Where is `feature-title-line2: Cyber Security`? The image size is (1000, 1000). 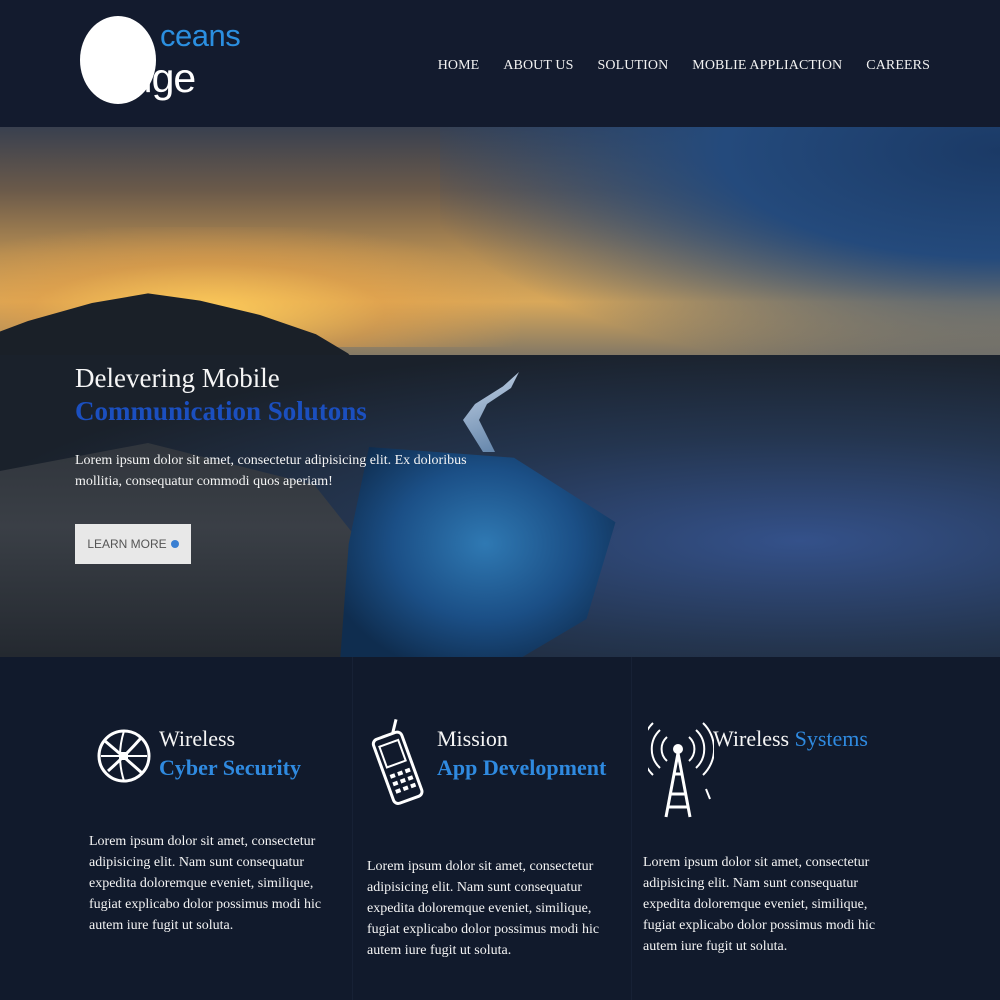
feature-title-line2: Cyber Security is located at coordinates (230, 767).